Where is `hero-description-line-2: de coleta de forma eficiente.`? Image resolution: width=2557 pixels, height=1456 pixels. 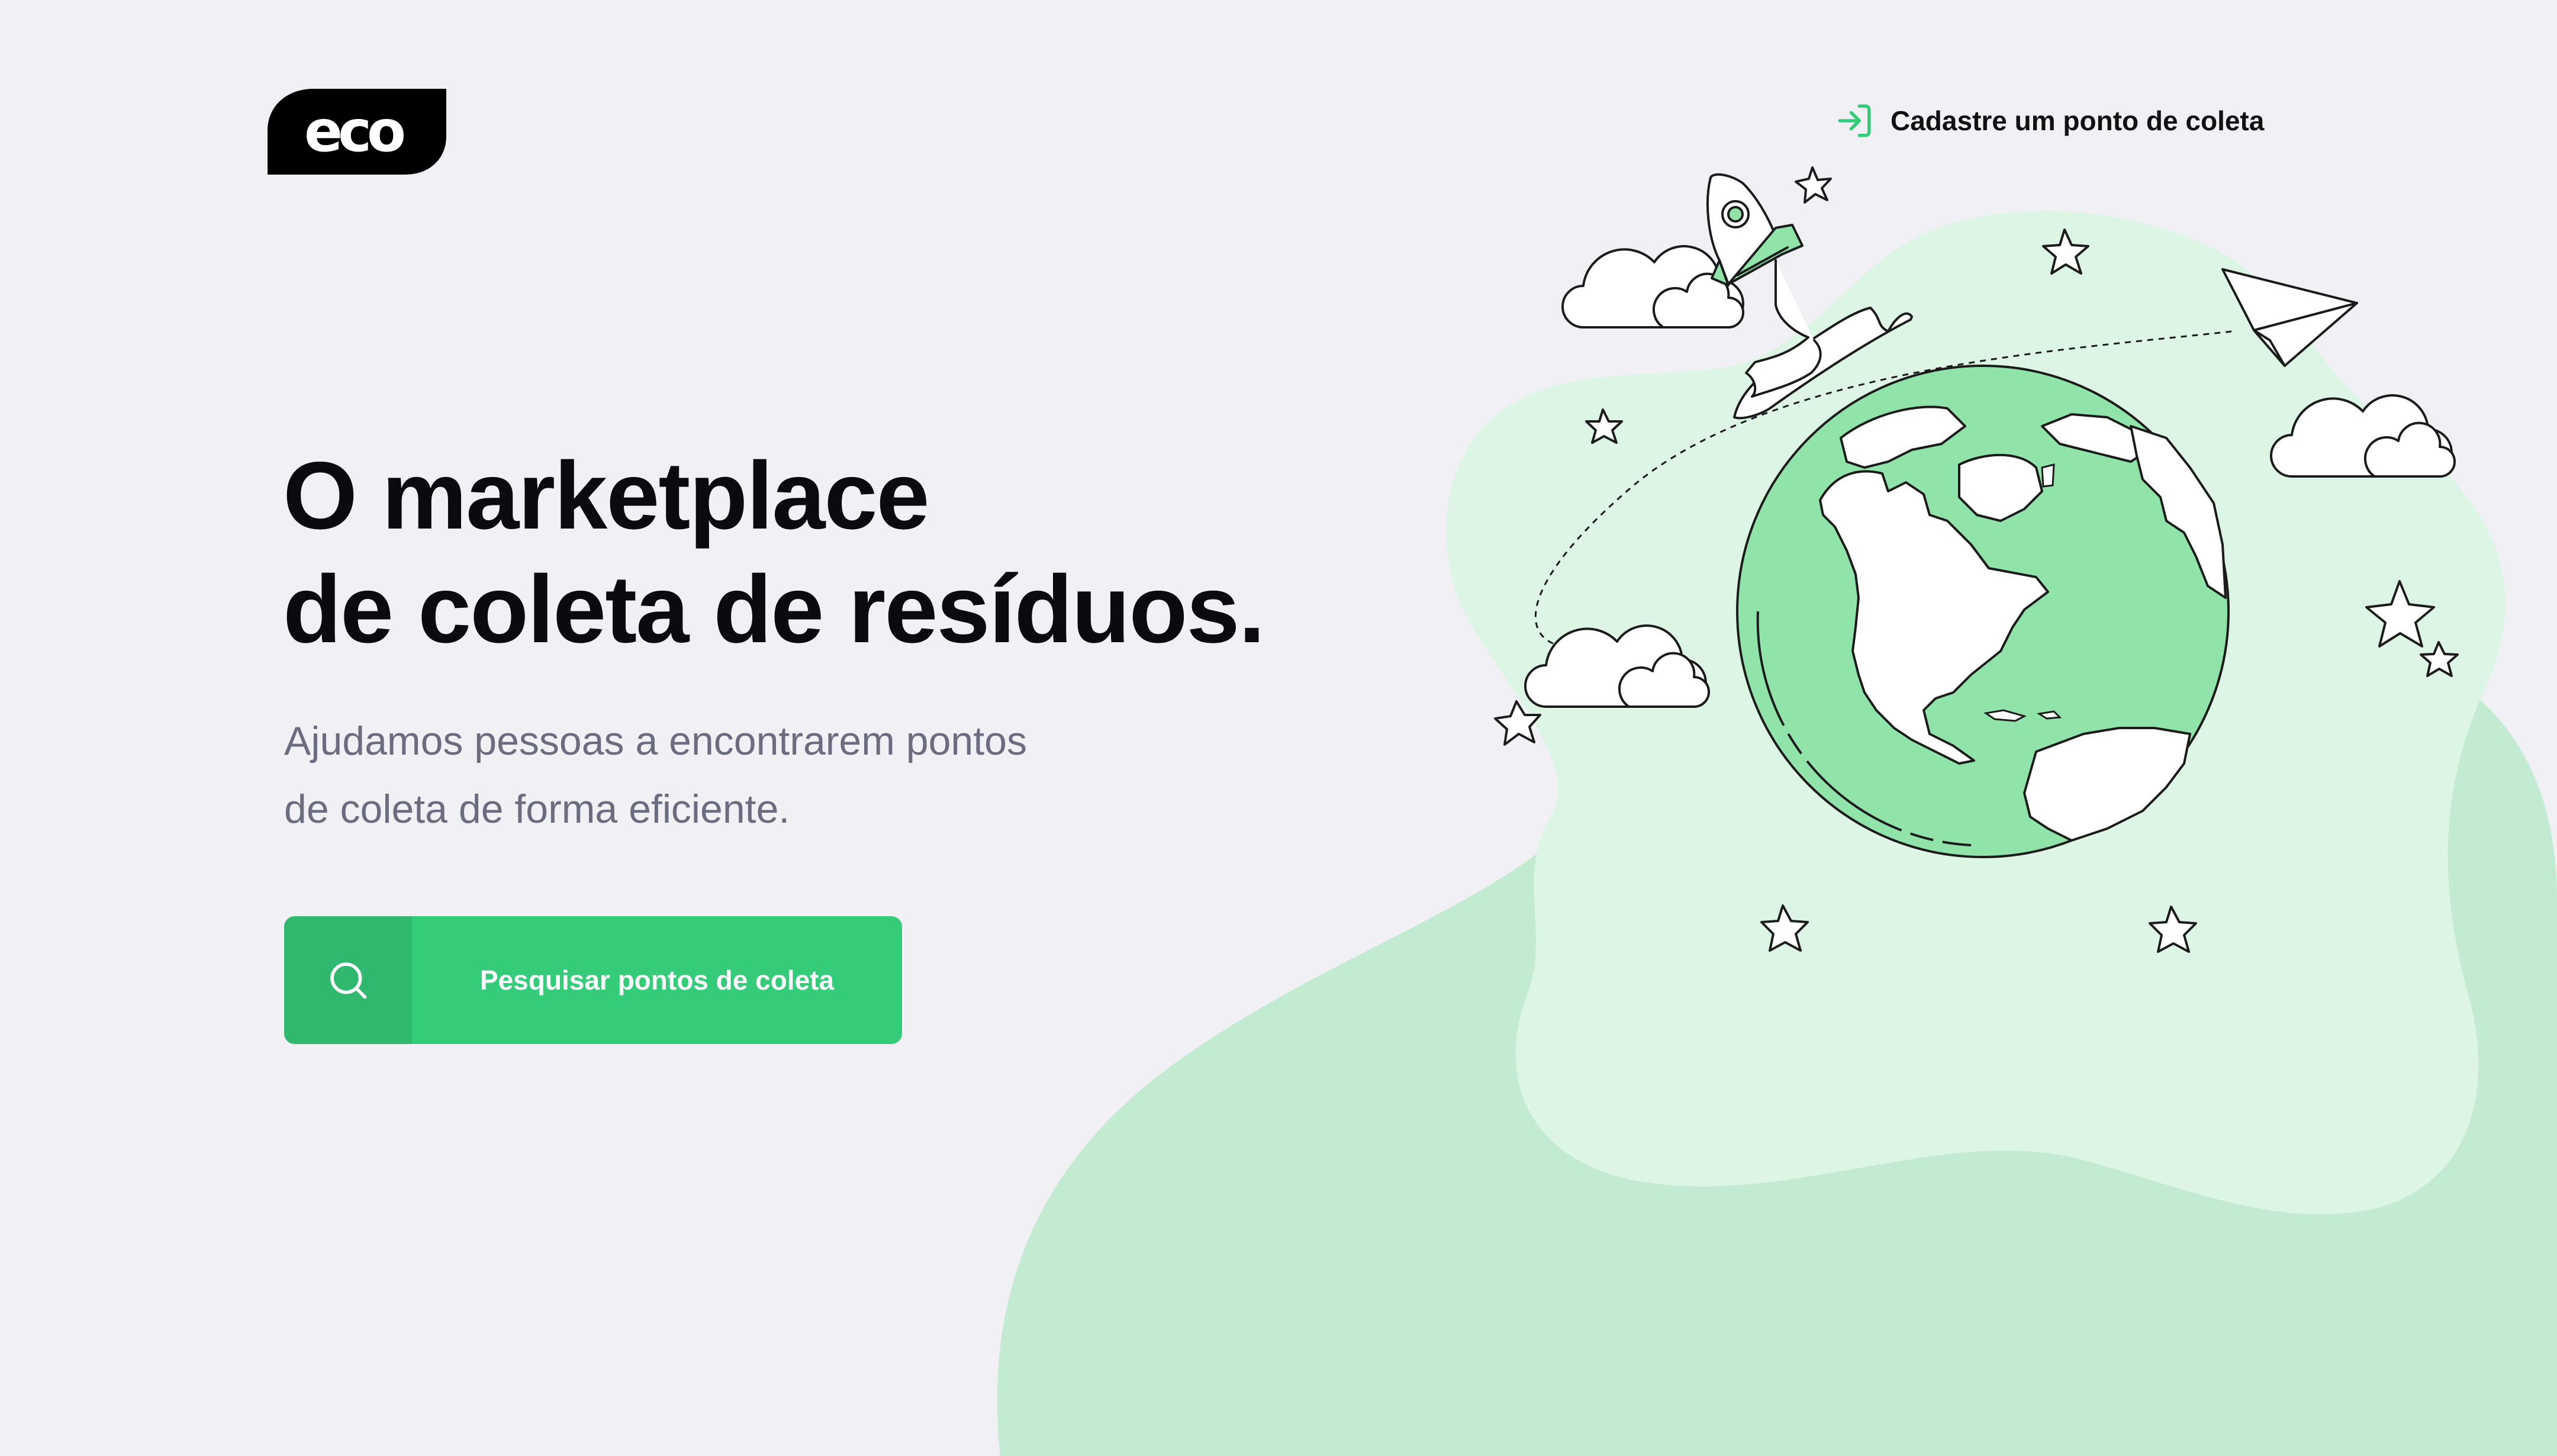 hero-description-line-2: de coleta de forma eficiente. is located at coordinates (537, 810).